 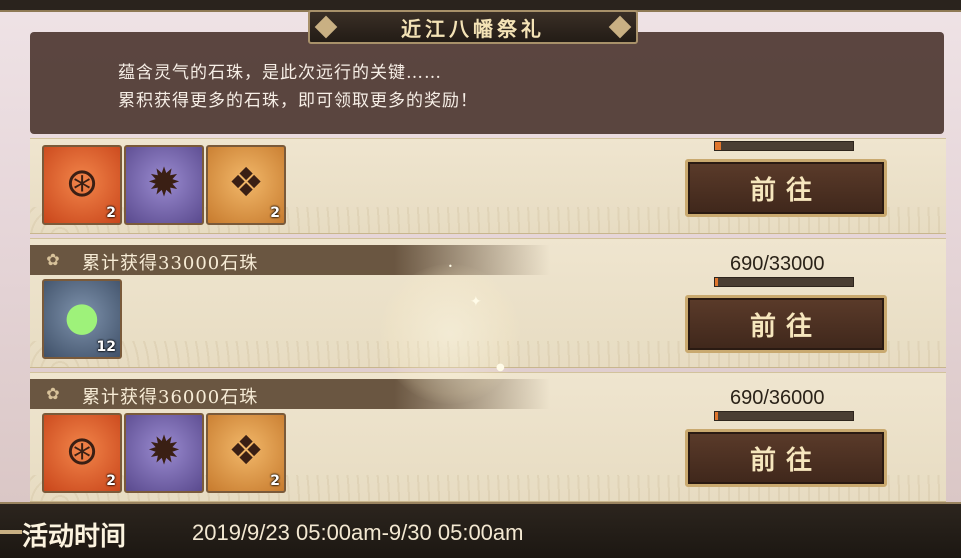 I want to click on description-line-2: 累积获得更多的石珠，即可领取更多的奖励！, so click(x=298, y=101).